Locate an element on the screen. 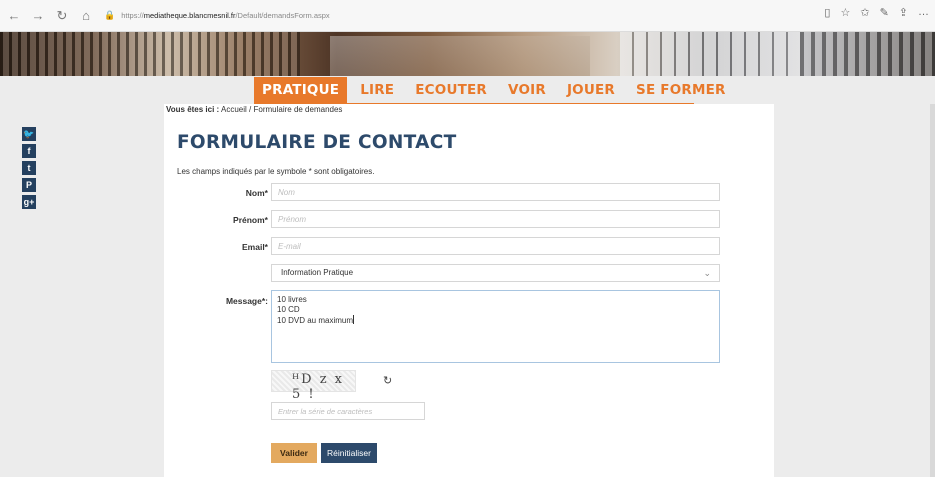 Image resolution: width=935 pixels, height=477 pixels. chevron-down-icon: ⌄ is located at coordinates (707, 273).